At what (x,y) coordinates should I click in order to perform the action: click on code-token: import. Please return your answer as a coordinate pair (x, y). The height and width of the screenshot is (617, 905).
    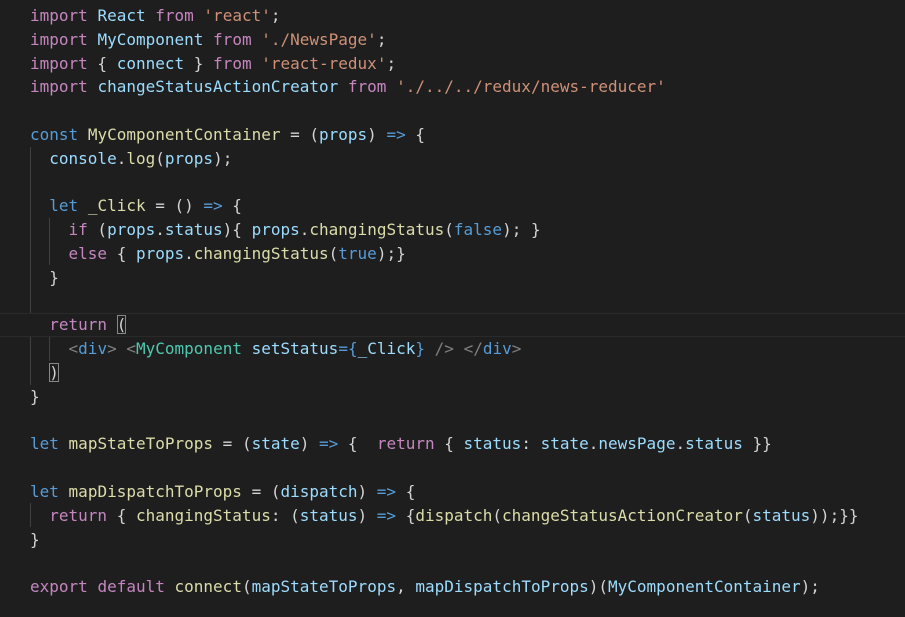
    Looking at the image, I should click on (59, 39).